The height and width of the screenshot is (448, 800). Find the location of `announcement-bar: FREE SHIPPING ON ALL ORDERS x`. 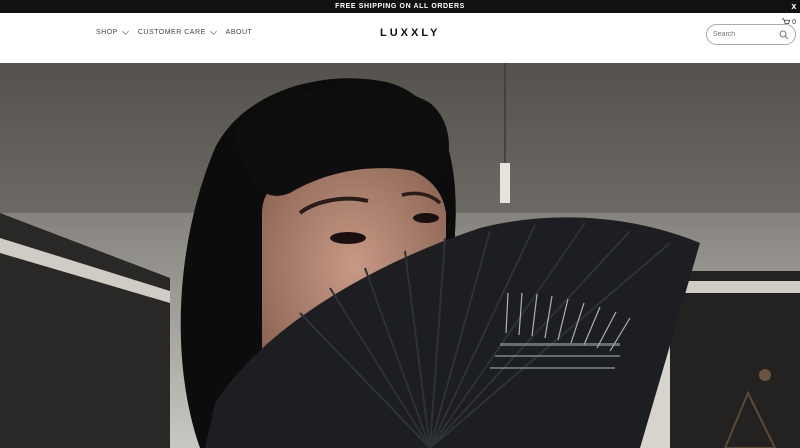

announcement-bar: FREE SHIPPING ON ALL ORDERS x is located at coordinates (400, 6).